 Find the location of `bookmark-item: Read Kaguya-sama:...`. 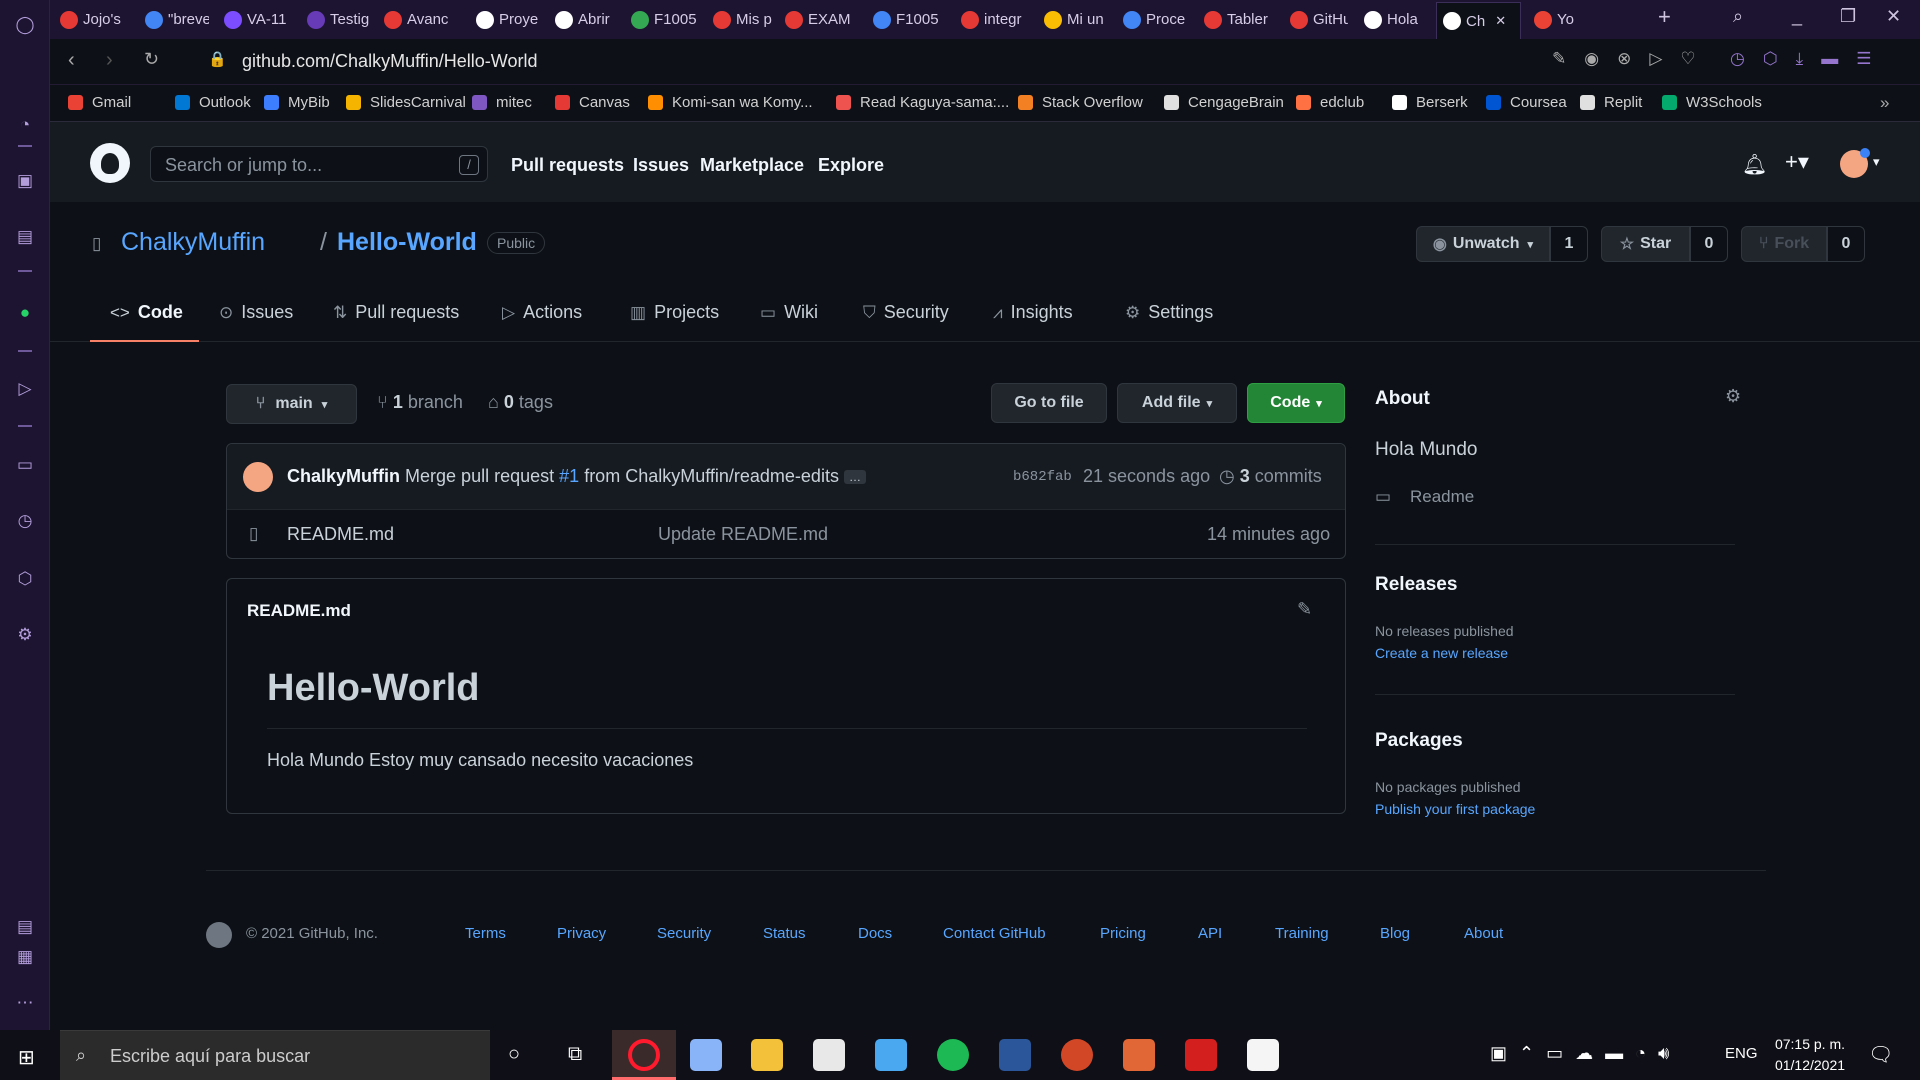

bookmark-item: Read Kaguya-sama:... is located at coordinates (922, 102).